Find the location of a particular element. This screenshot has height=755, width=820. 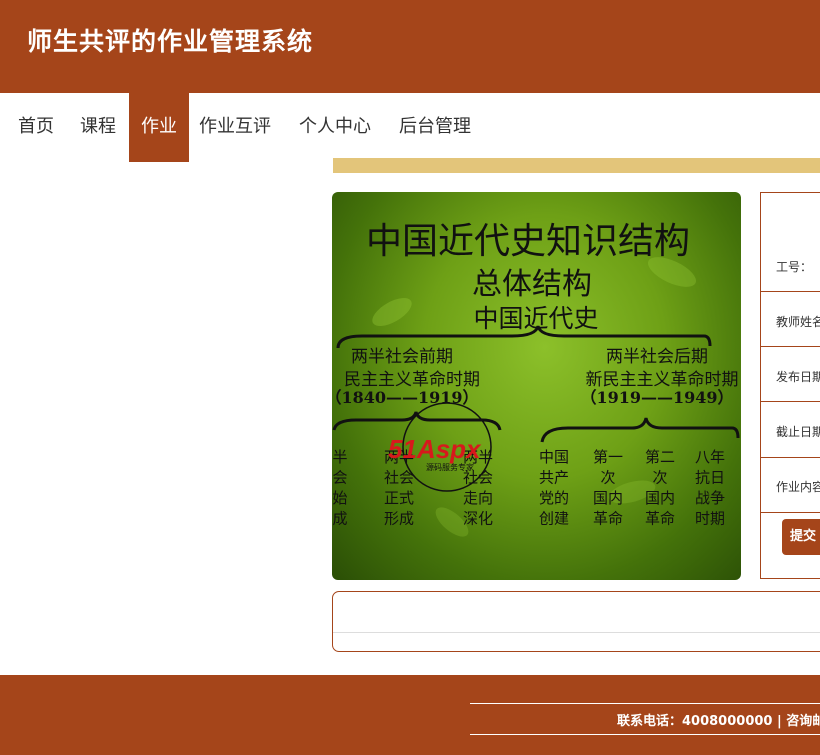

left-col-0-row-3: 成 is located at coordinates (339, 519).